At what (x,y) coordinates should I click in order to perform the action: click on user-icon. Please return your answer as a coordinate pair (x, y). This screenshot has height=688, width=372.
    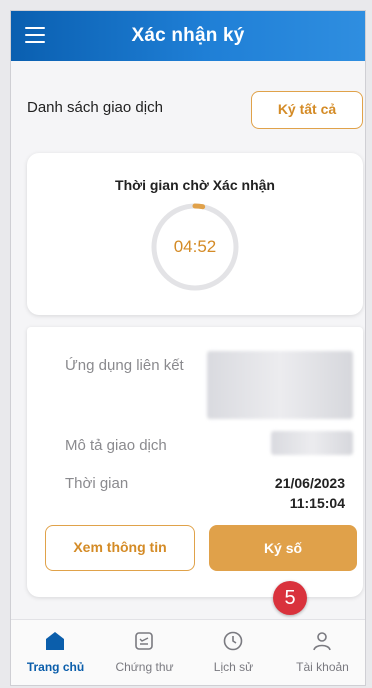
    Looking at the image, I should click on (322, 641).